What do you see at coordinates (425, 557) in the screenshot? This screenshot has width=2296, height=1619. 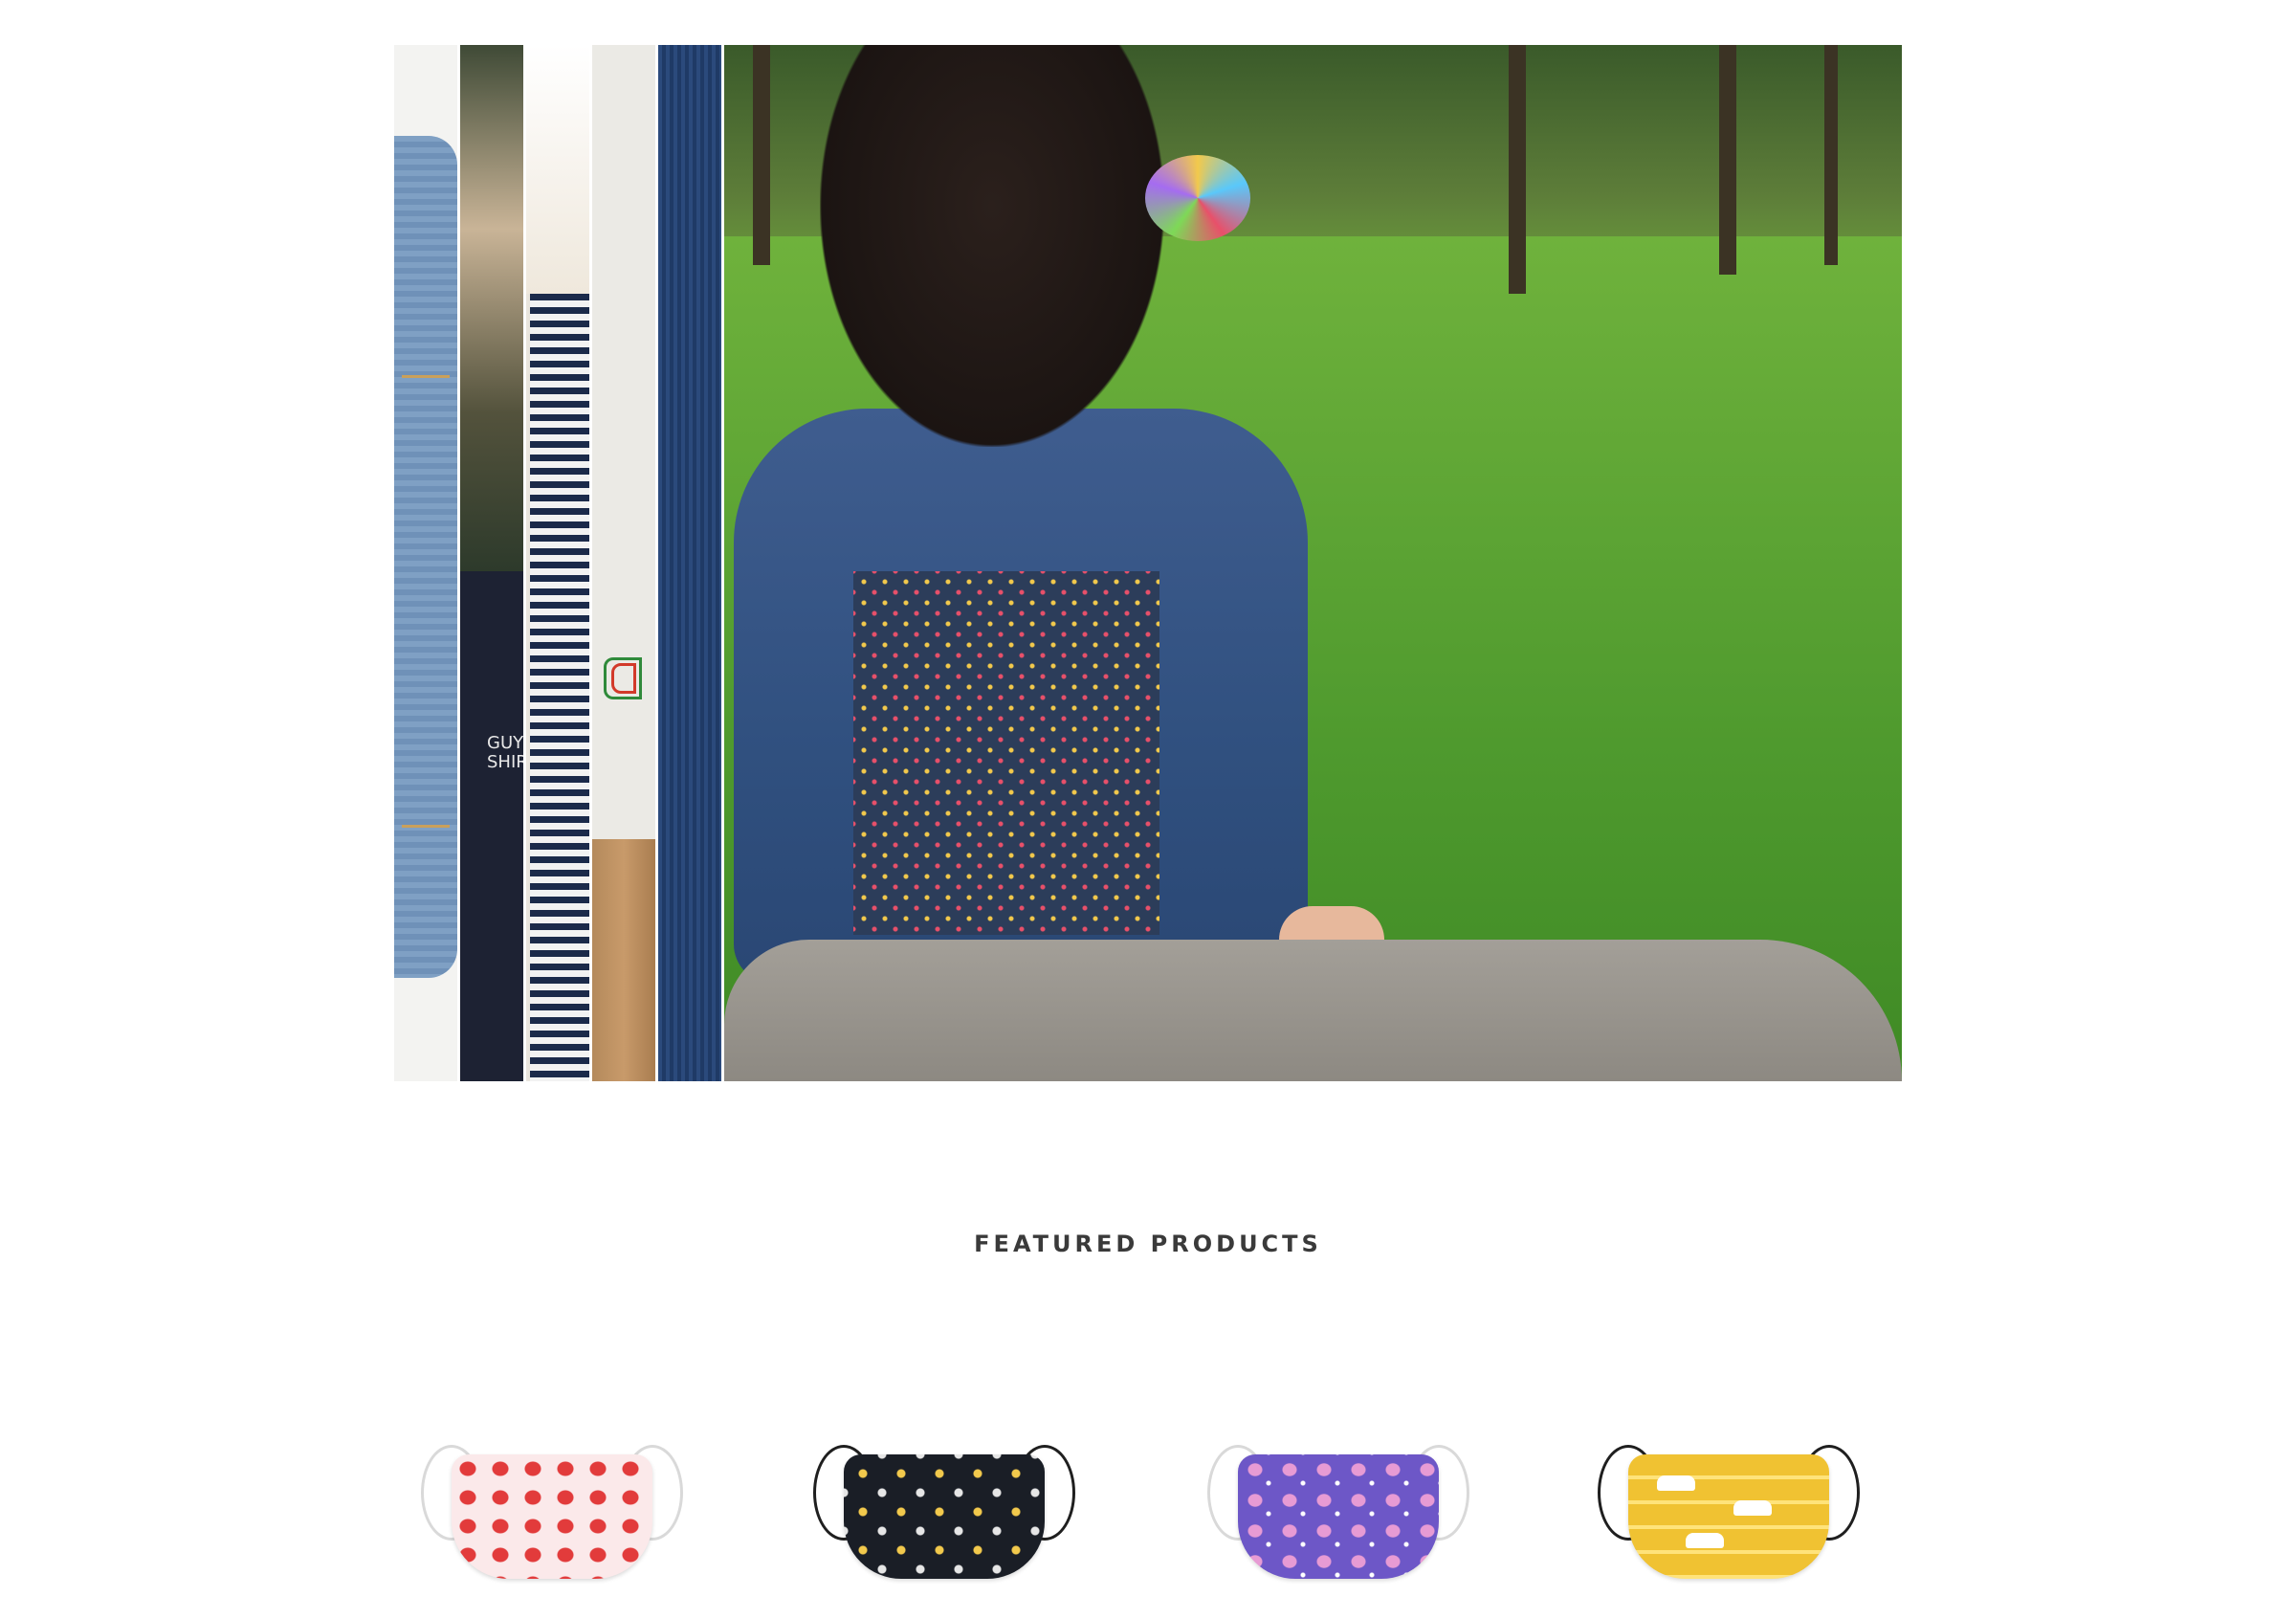 I see `denim-jacket-image` at bounding box center [425, 557].